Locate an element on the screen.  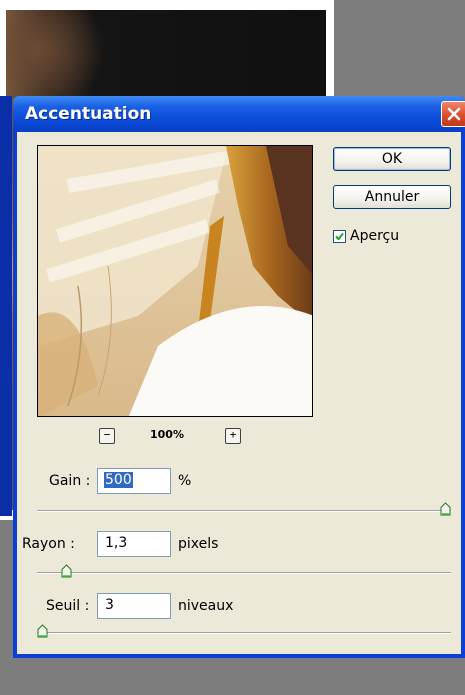
zoom-controls: − 100% + is located at coordinates (239, 436).